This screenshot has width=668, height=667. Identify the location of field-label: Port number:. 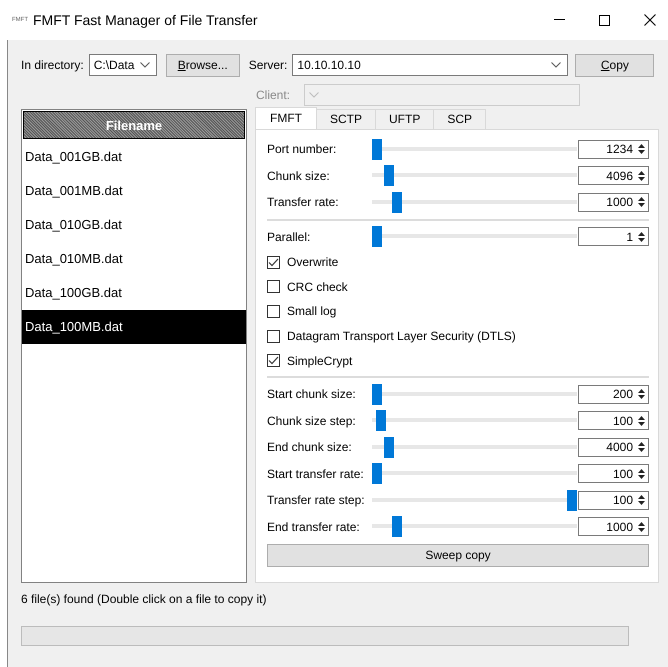
(302, 149).